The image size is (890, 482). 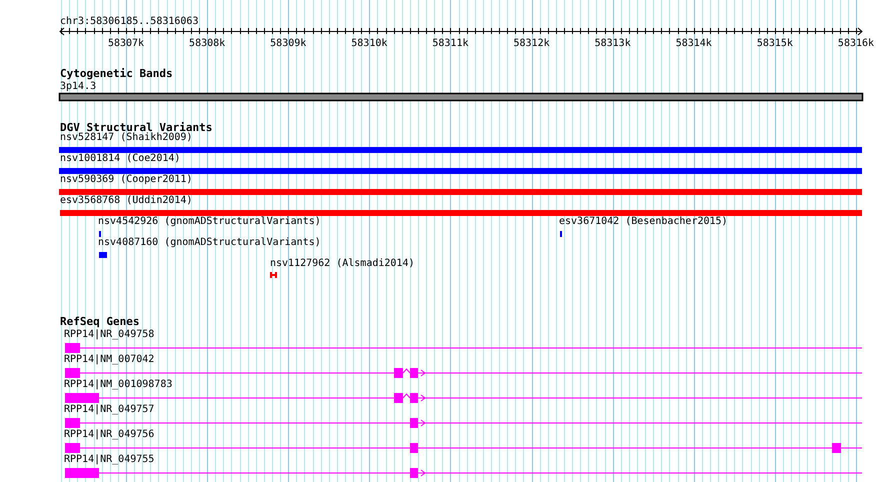 What do you see at coordinates (109, 459) in the screenshot?
I see `feature-label: RPP14|NR_049755` at bounding box center [109, 459].